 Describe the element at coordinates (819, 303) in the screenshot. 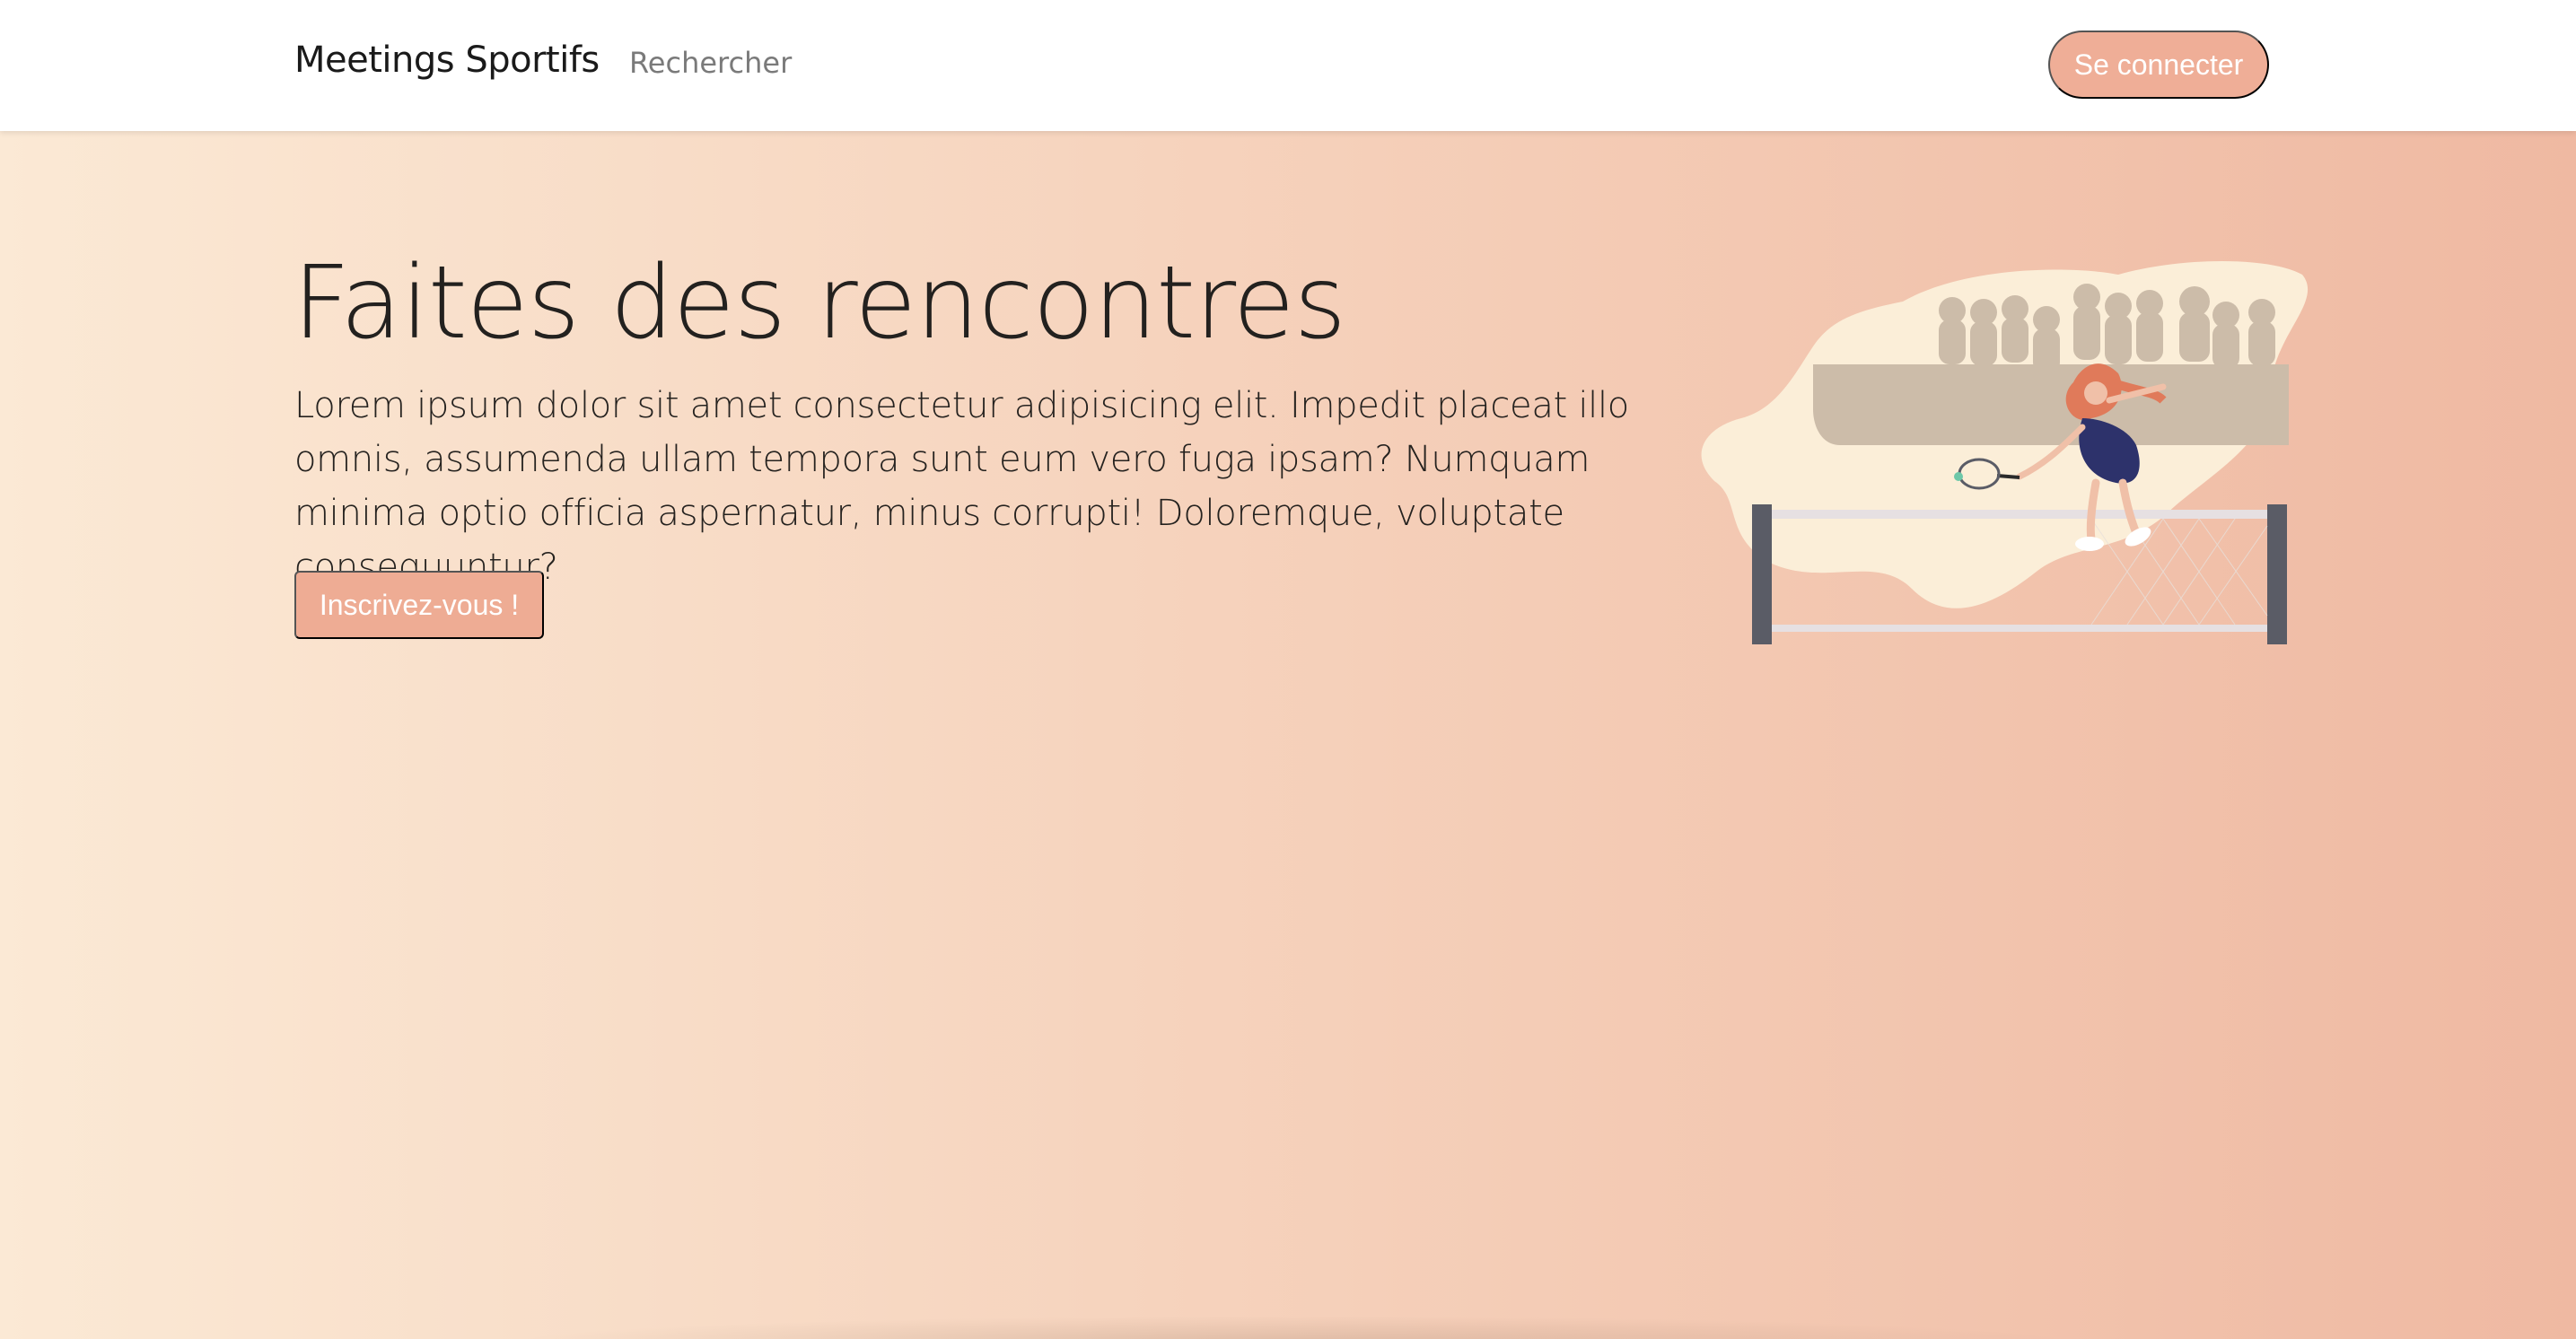

I see `hero-title: Faites des rencontres` at that location.